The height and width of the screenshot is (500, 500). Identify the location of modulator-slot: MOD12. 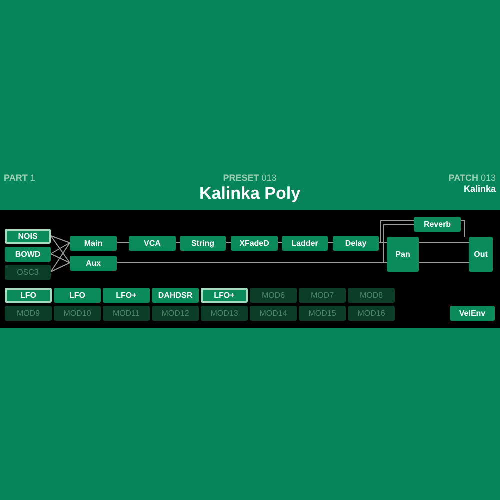
(175, 313).